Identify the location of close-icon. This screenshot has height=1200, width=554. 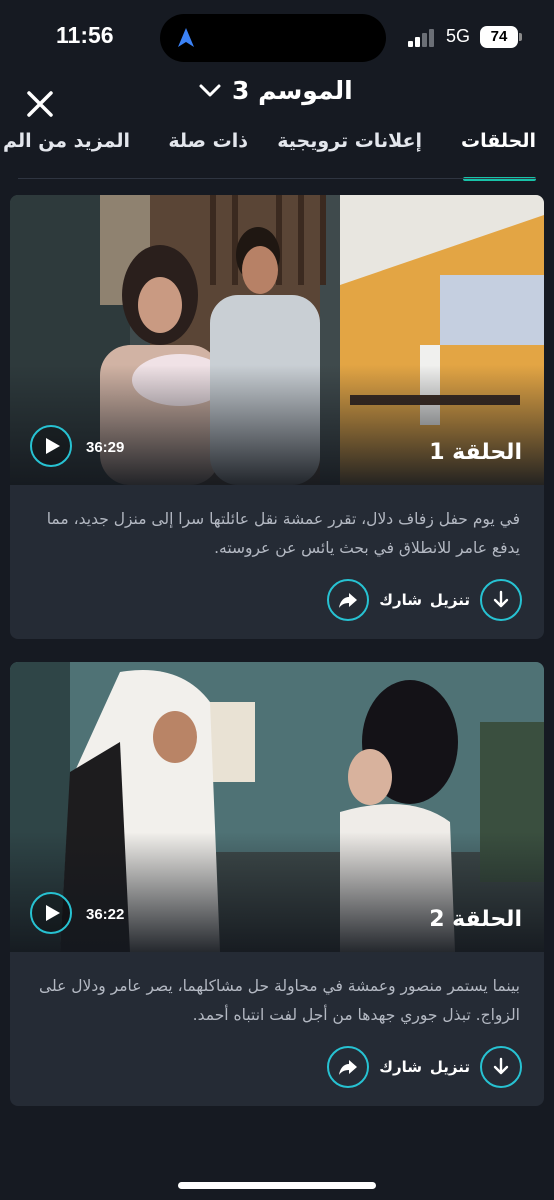
(40, 104).